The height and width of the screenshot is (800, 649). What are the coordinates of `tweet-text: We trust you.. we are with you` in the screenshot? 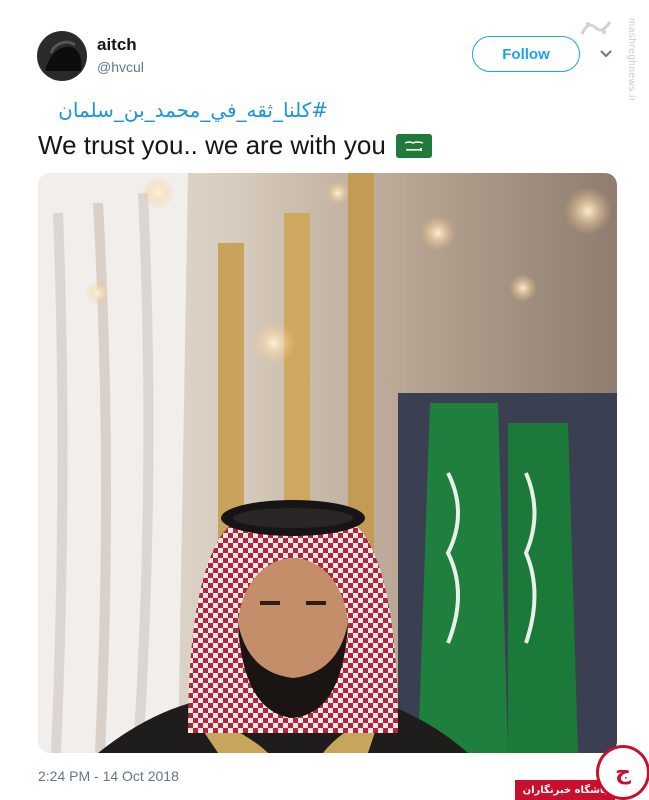 It's located at (235, 145).